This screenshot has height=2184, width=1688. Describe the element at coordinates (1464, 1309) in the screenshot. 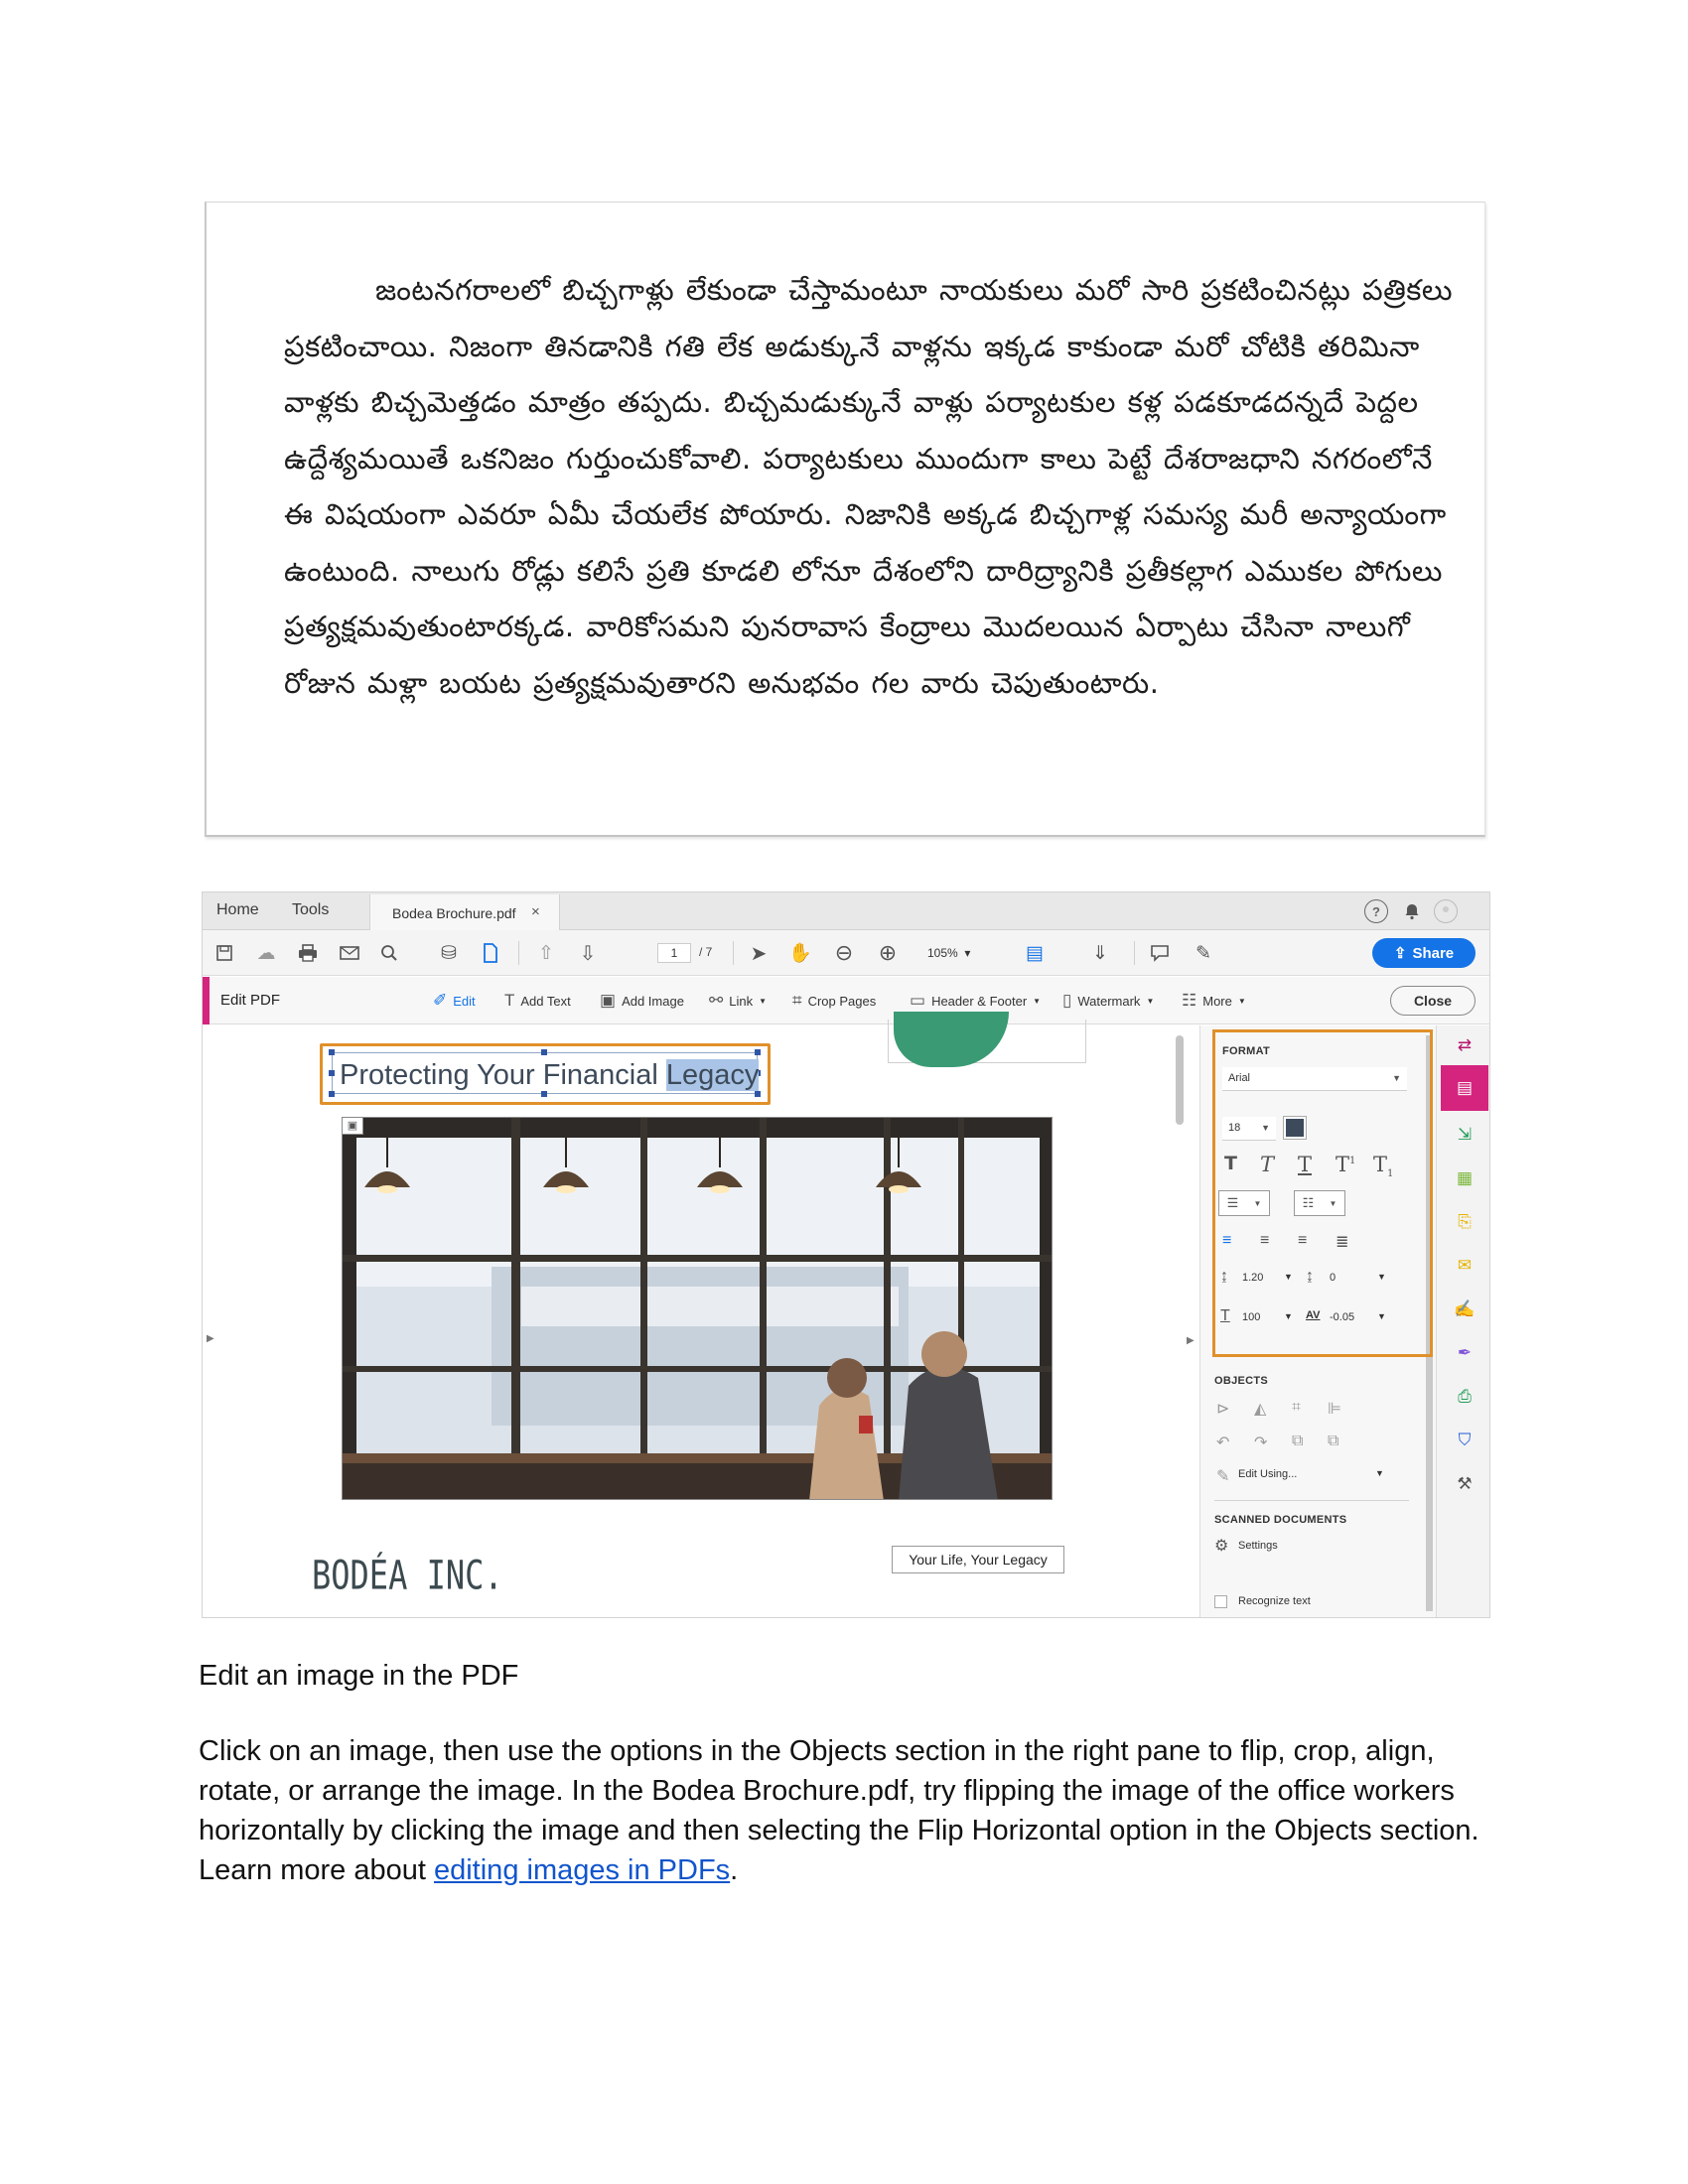

I see `fill-sign-icon: ✍` at that location.